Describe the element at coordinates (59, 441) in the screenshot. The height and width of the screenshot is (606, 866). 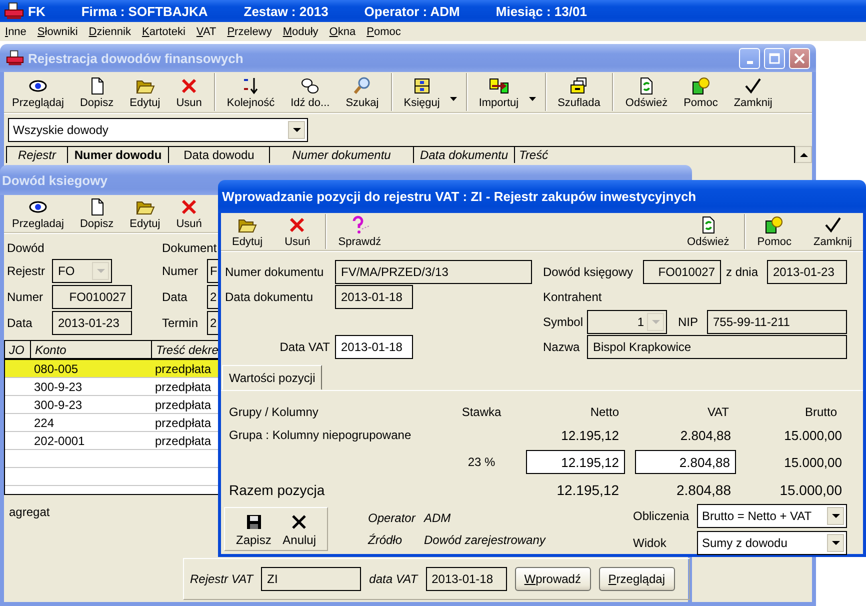
I see `table-cell-text: 202-0001` at that location.